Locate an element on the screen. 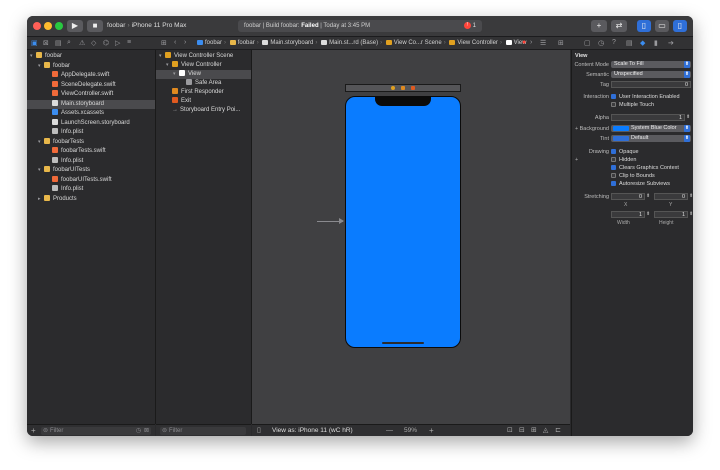  navigator-filter-input: ⊜ Filter ◷ ⊠ is located at coordinates (96, 431).